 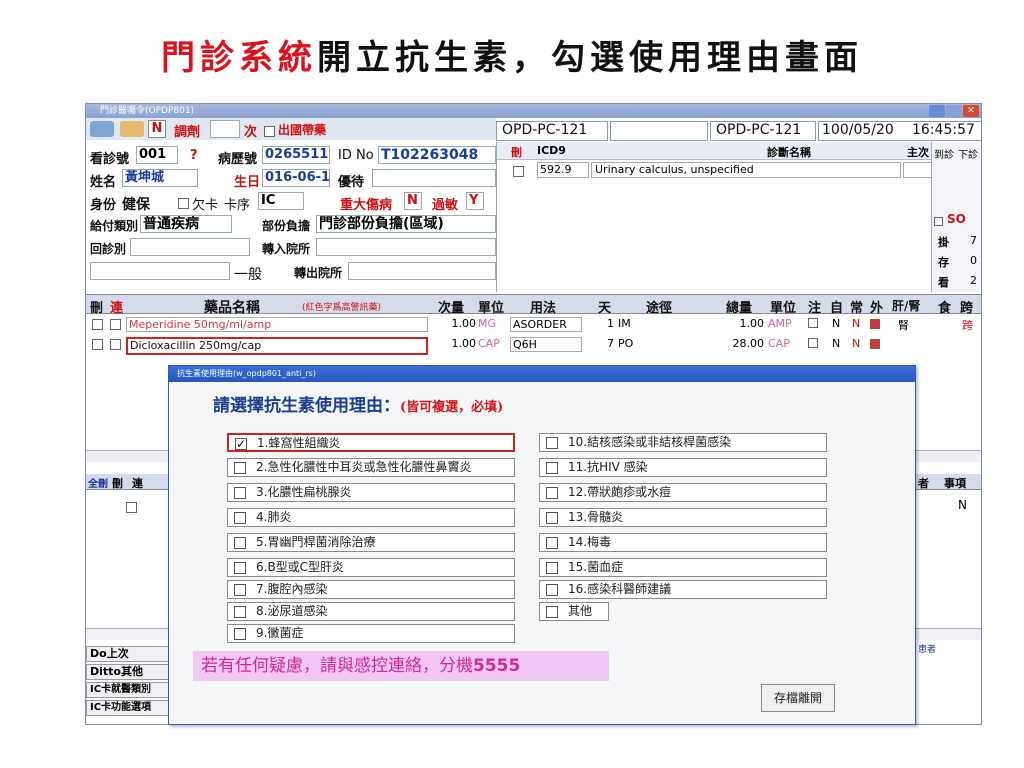 I want to click on reason-6: 6.B型或C型肝炎, so click(x=371, y=567).